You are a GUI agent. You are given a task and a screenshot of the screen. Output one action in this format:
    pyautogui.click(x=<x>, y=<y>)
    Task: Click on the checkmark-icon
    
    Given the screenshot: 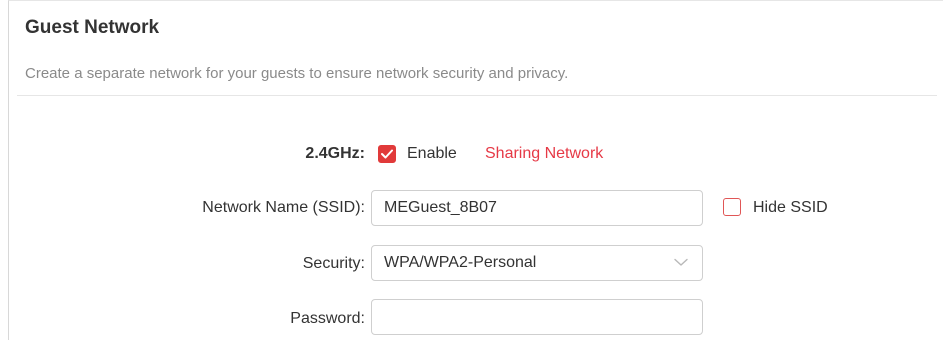 What is the action you would take?
    pyautogui.click(x=387, y=154)
    